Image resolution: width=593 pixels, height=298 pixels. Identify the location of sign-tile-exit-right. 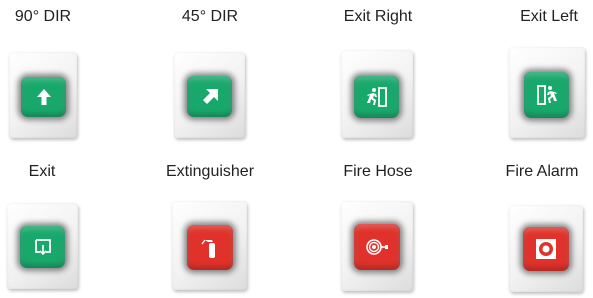
(377, 94).